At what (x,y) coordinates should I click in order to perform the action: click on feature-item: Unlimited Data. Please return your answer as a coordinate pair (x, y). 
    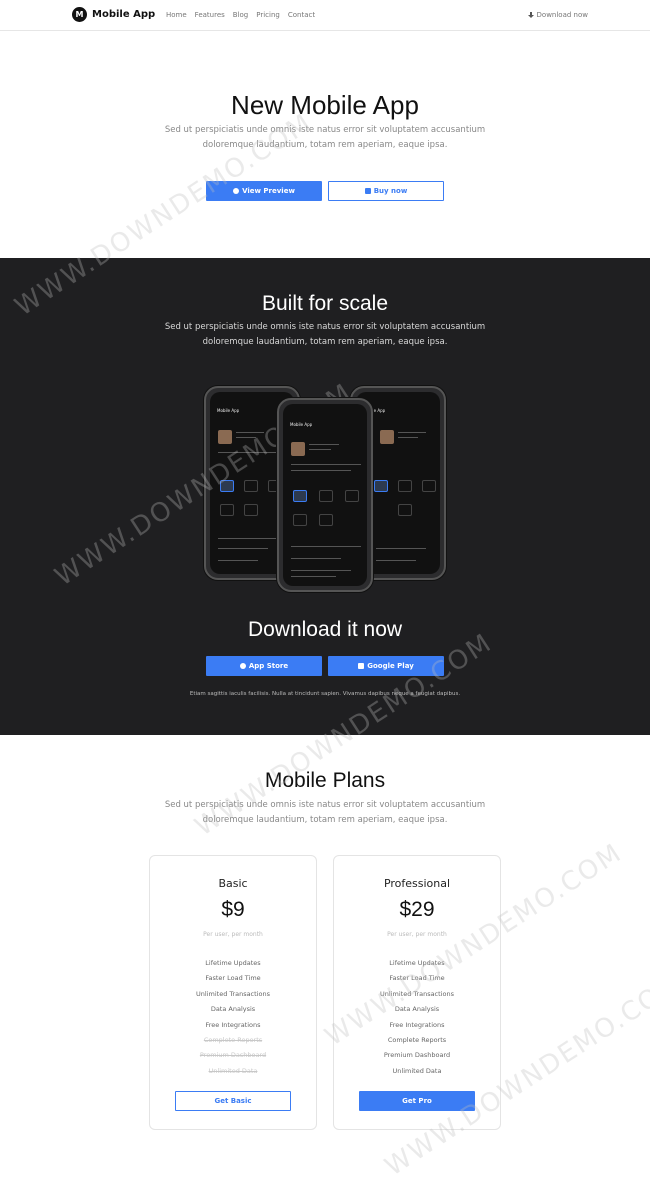
    Looking at the image, I should click on (417, 1070).